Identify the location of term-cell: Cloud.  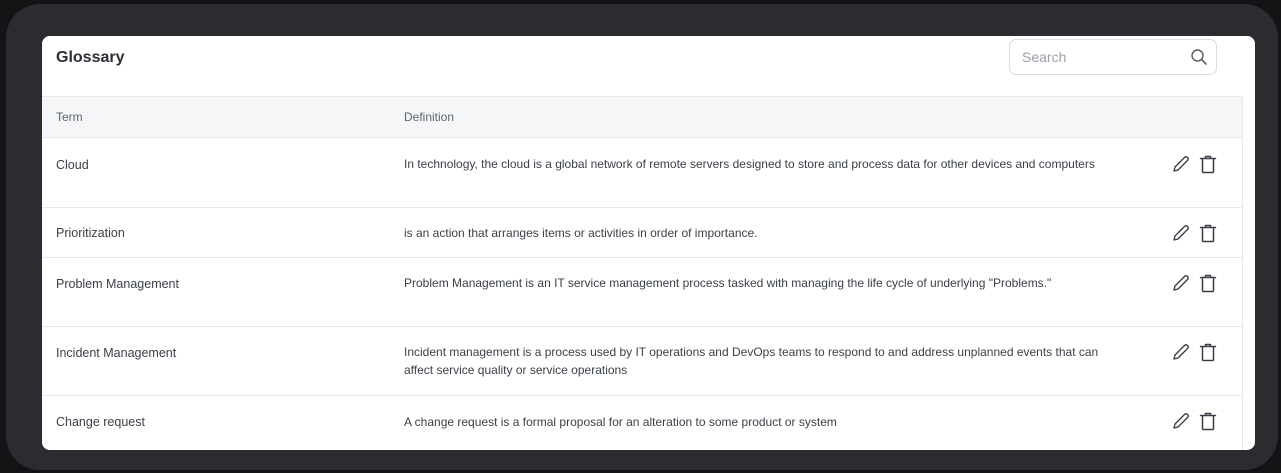
(72, 165).